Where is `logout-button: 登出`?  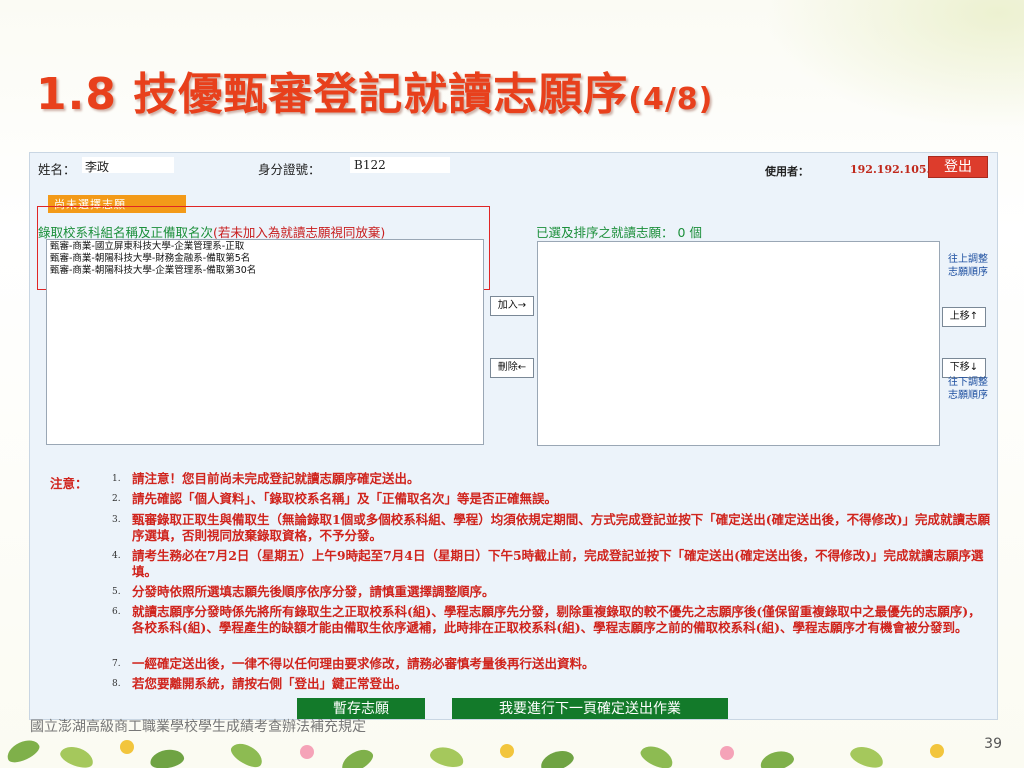 logout-button: 登出 is located at coordinates (958, 167).